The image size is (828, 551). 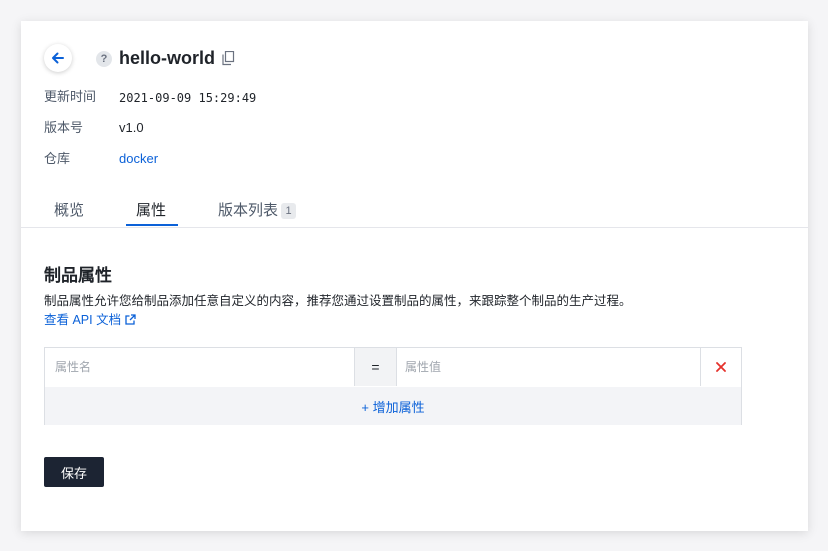 I want to click on add-property-button: + 增加属性, so click(x=393, y=406).